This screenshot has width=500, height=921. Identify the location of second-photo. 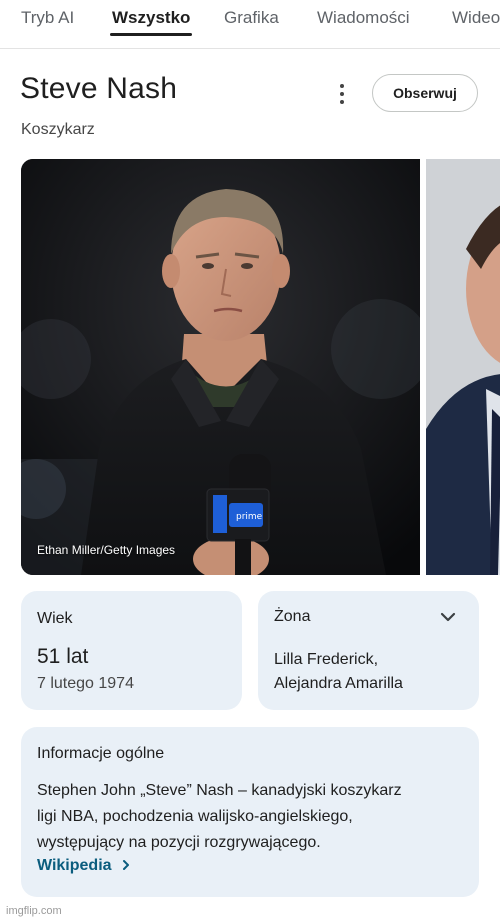
(463, 367).